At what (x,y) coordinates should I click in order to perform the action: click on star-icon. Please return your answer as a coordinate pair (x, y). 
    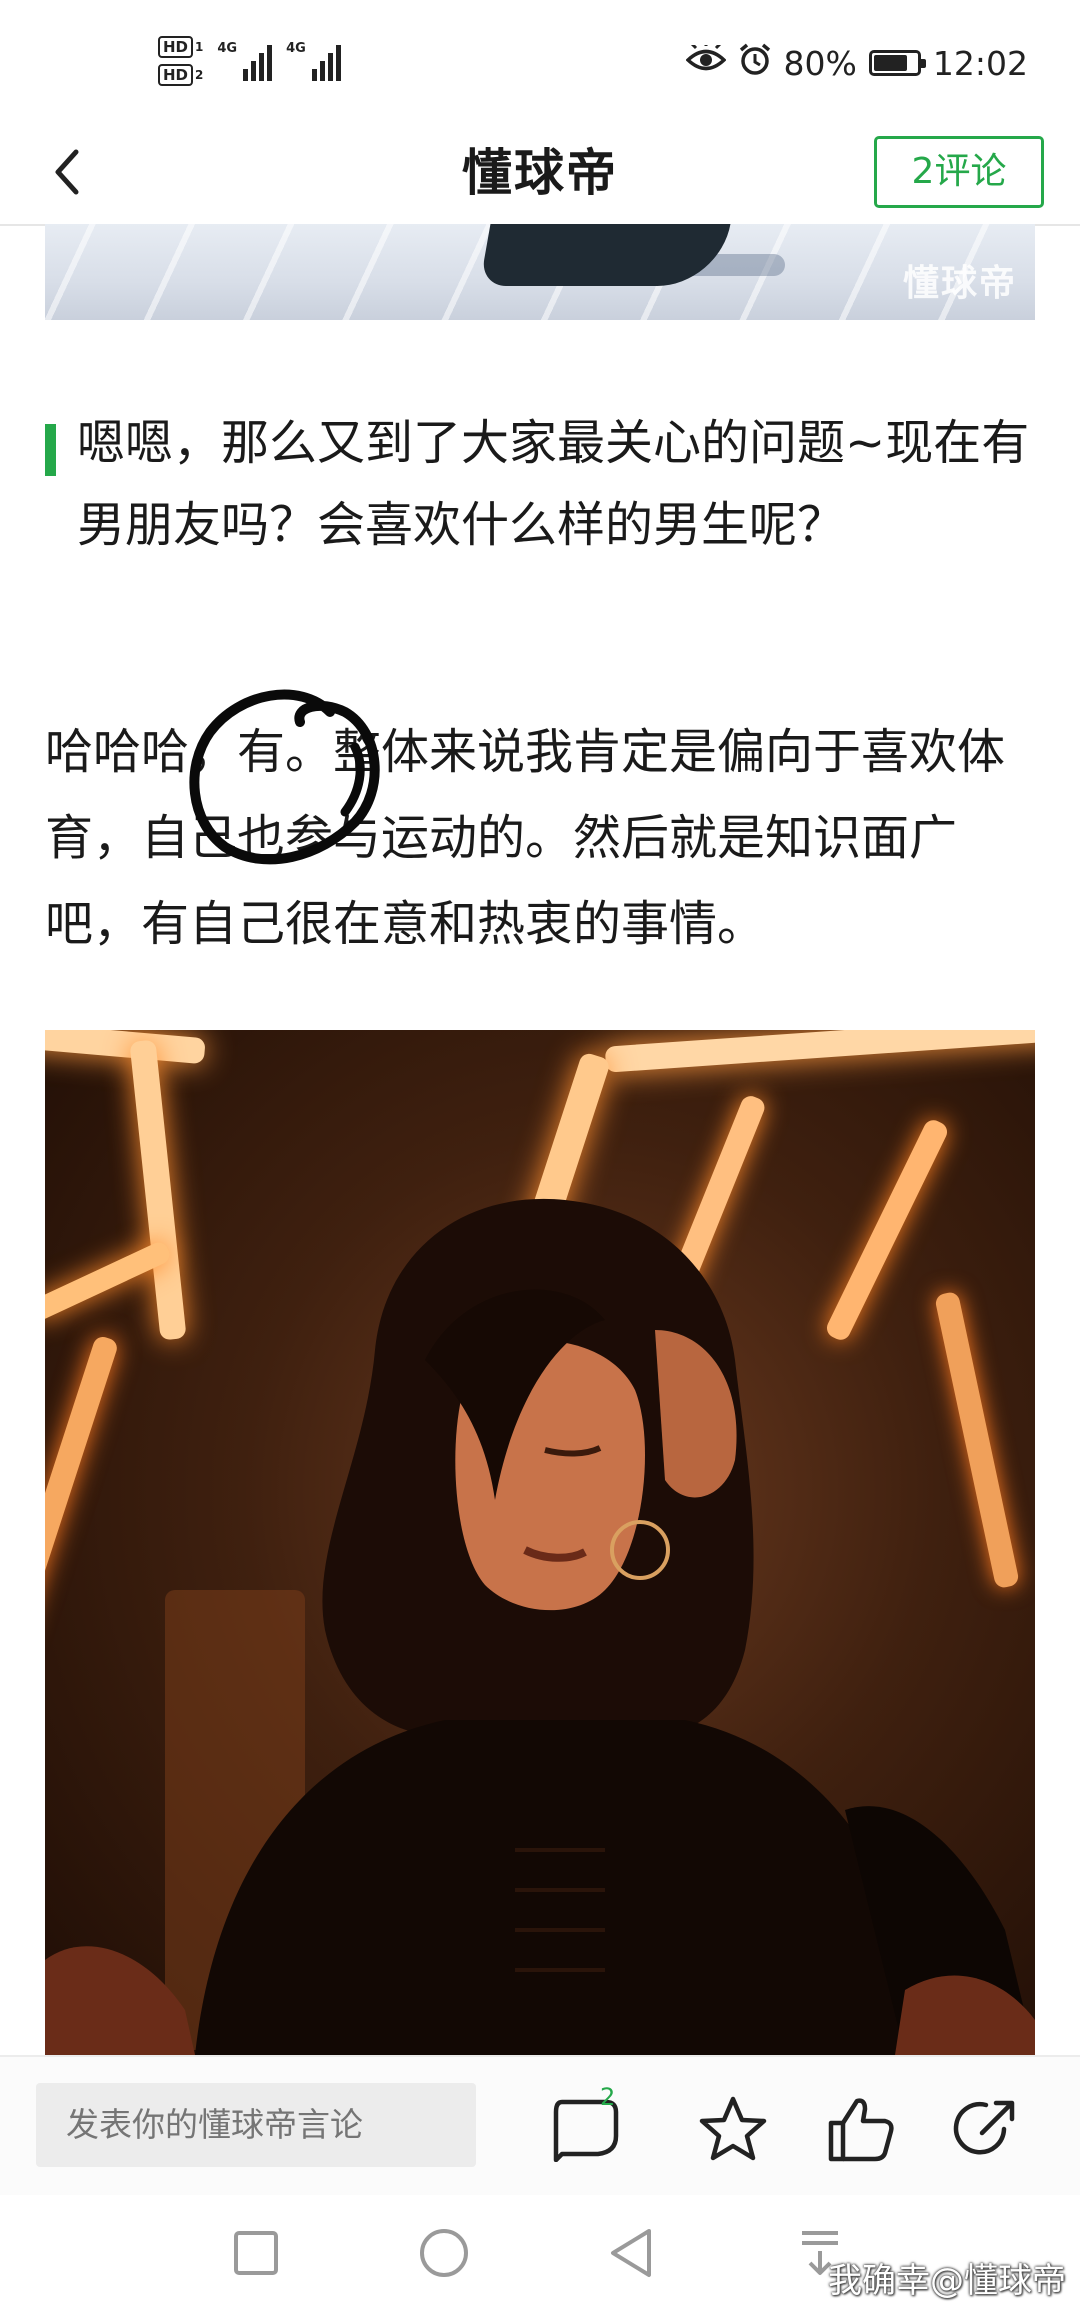
    Looking at the image, I should click on (733, 2128).